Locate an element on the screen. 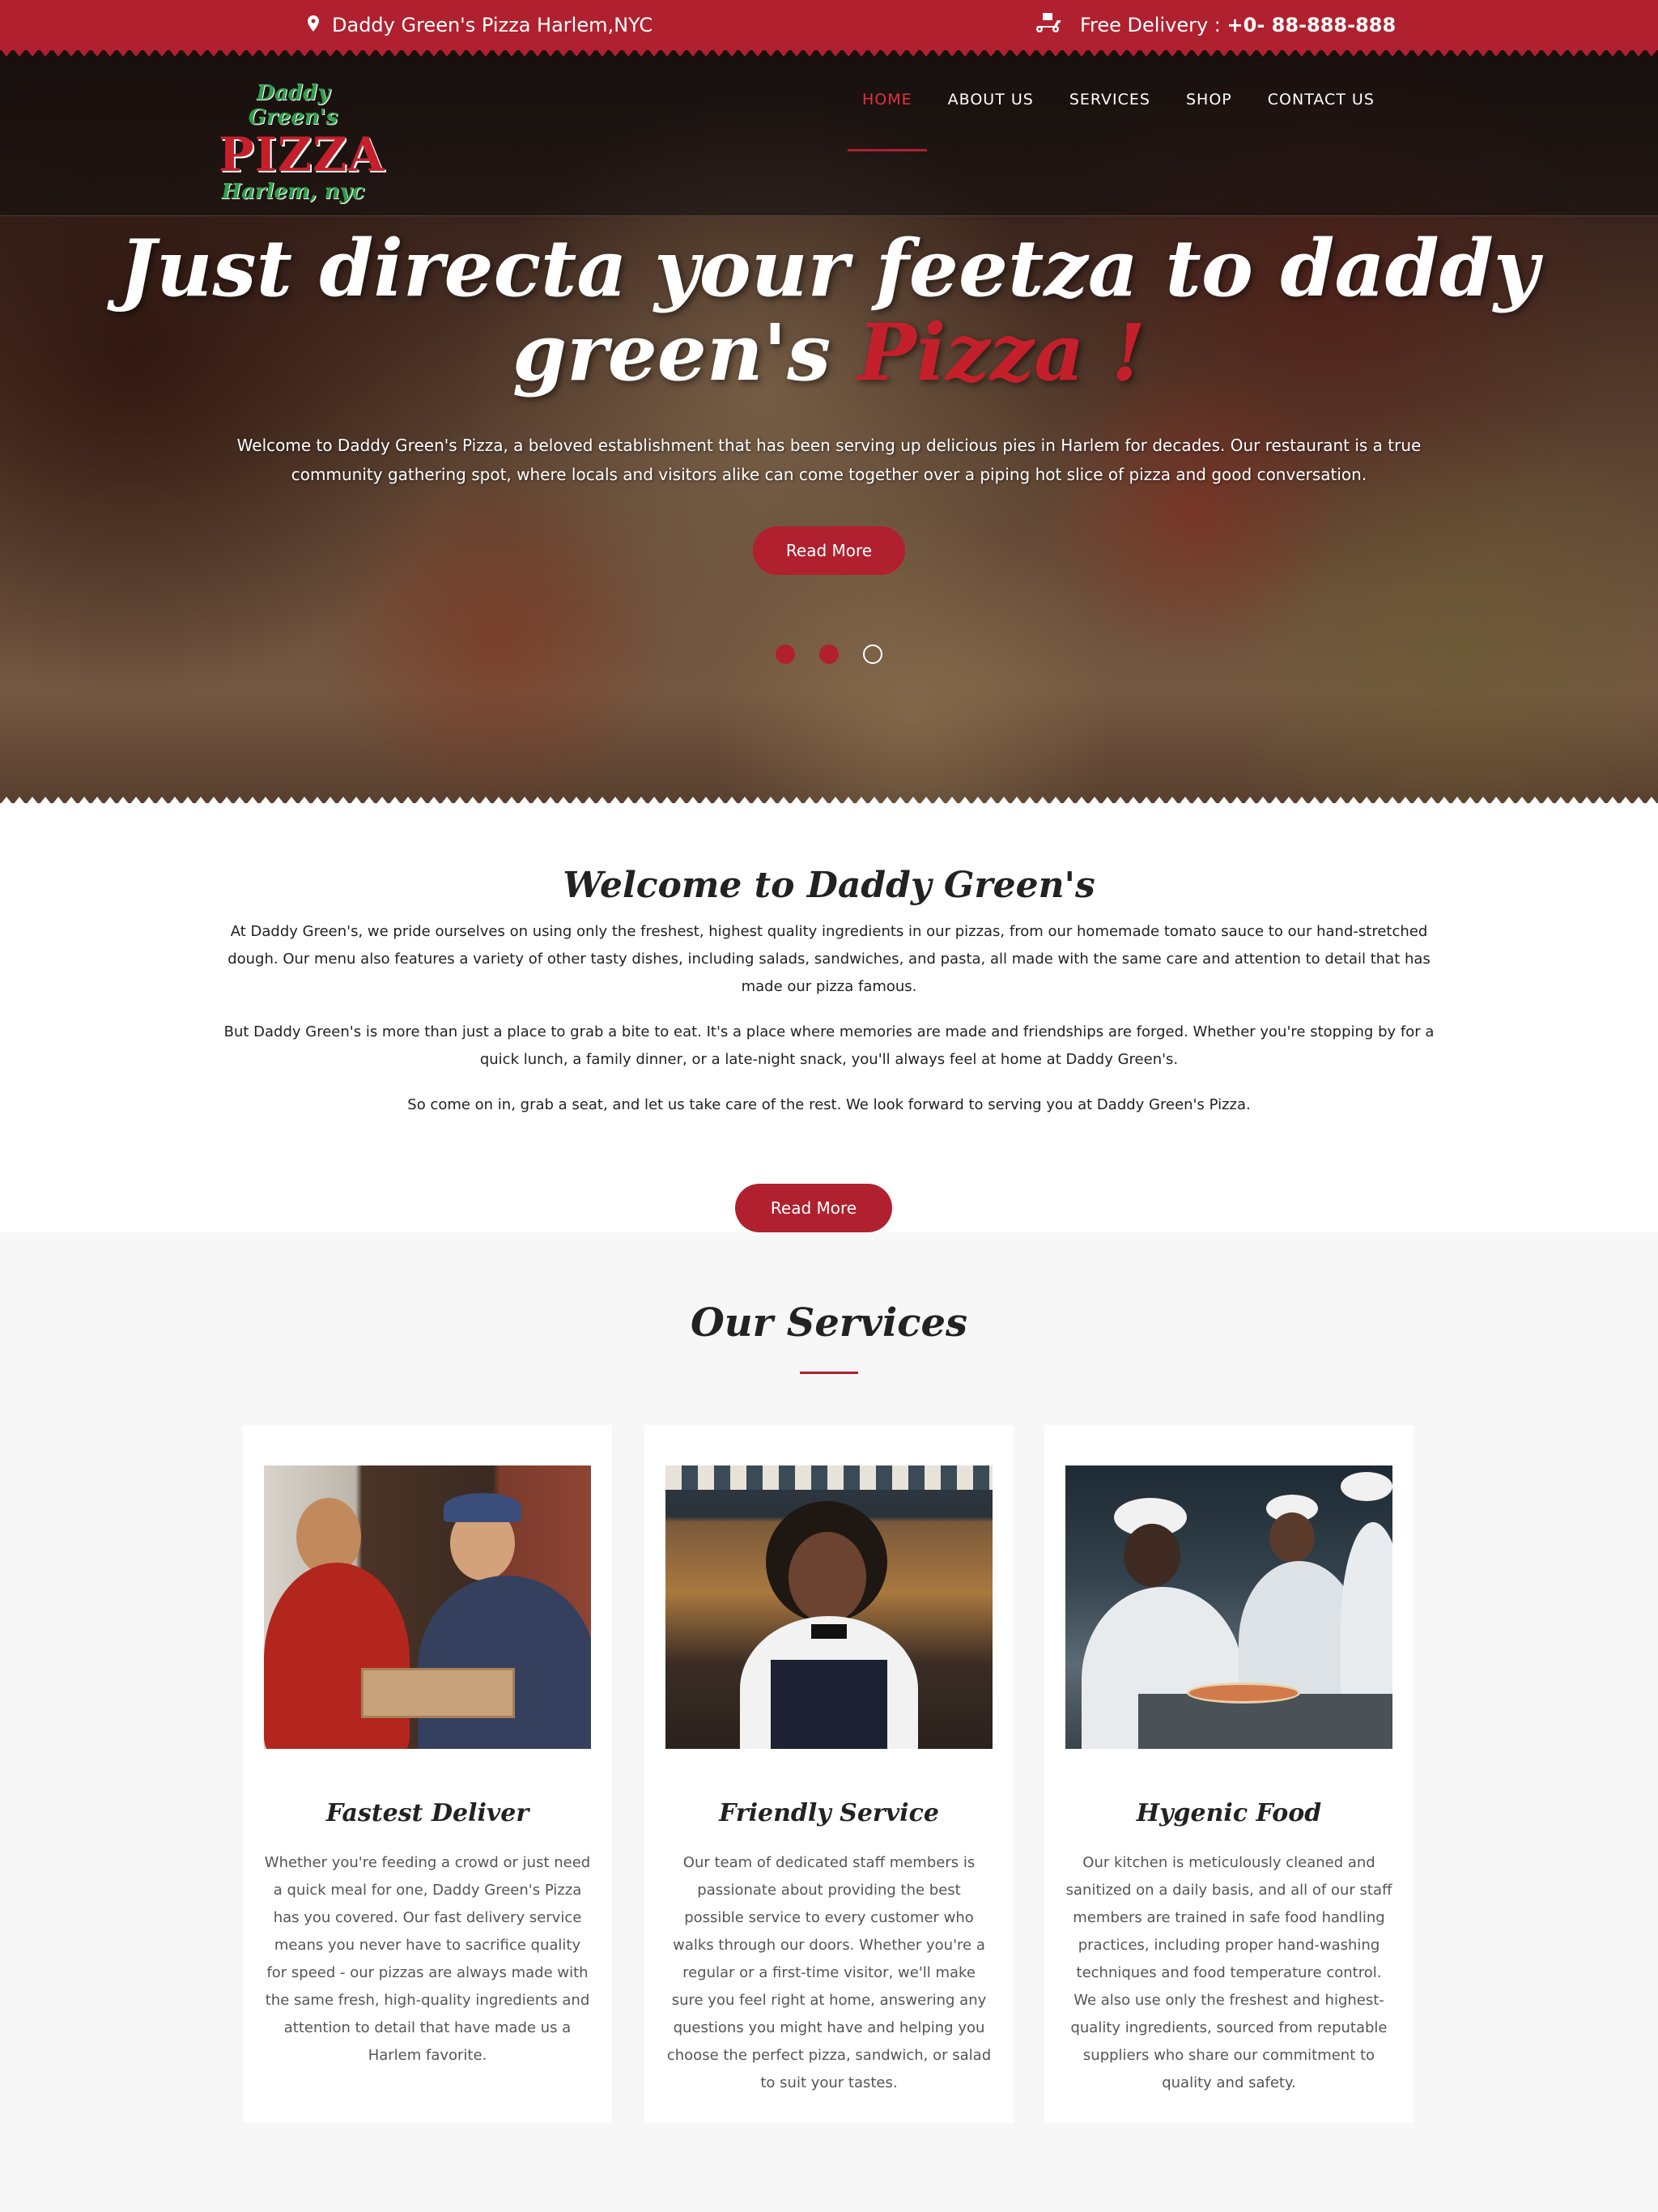 This screenshot has height=2212, width=1658. service-card-title: Friendly Service is located at coordinates (829, 1813).